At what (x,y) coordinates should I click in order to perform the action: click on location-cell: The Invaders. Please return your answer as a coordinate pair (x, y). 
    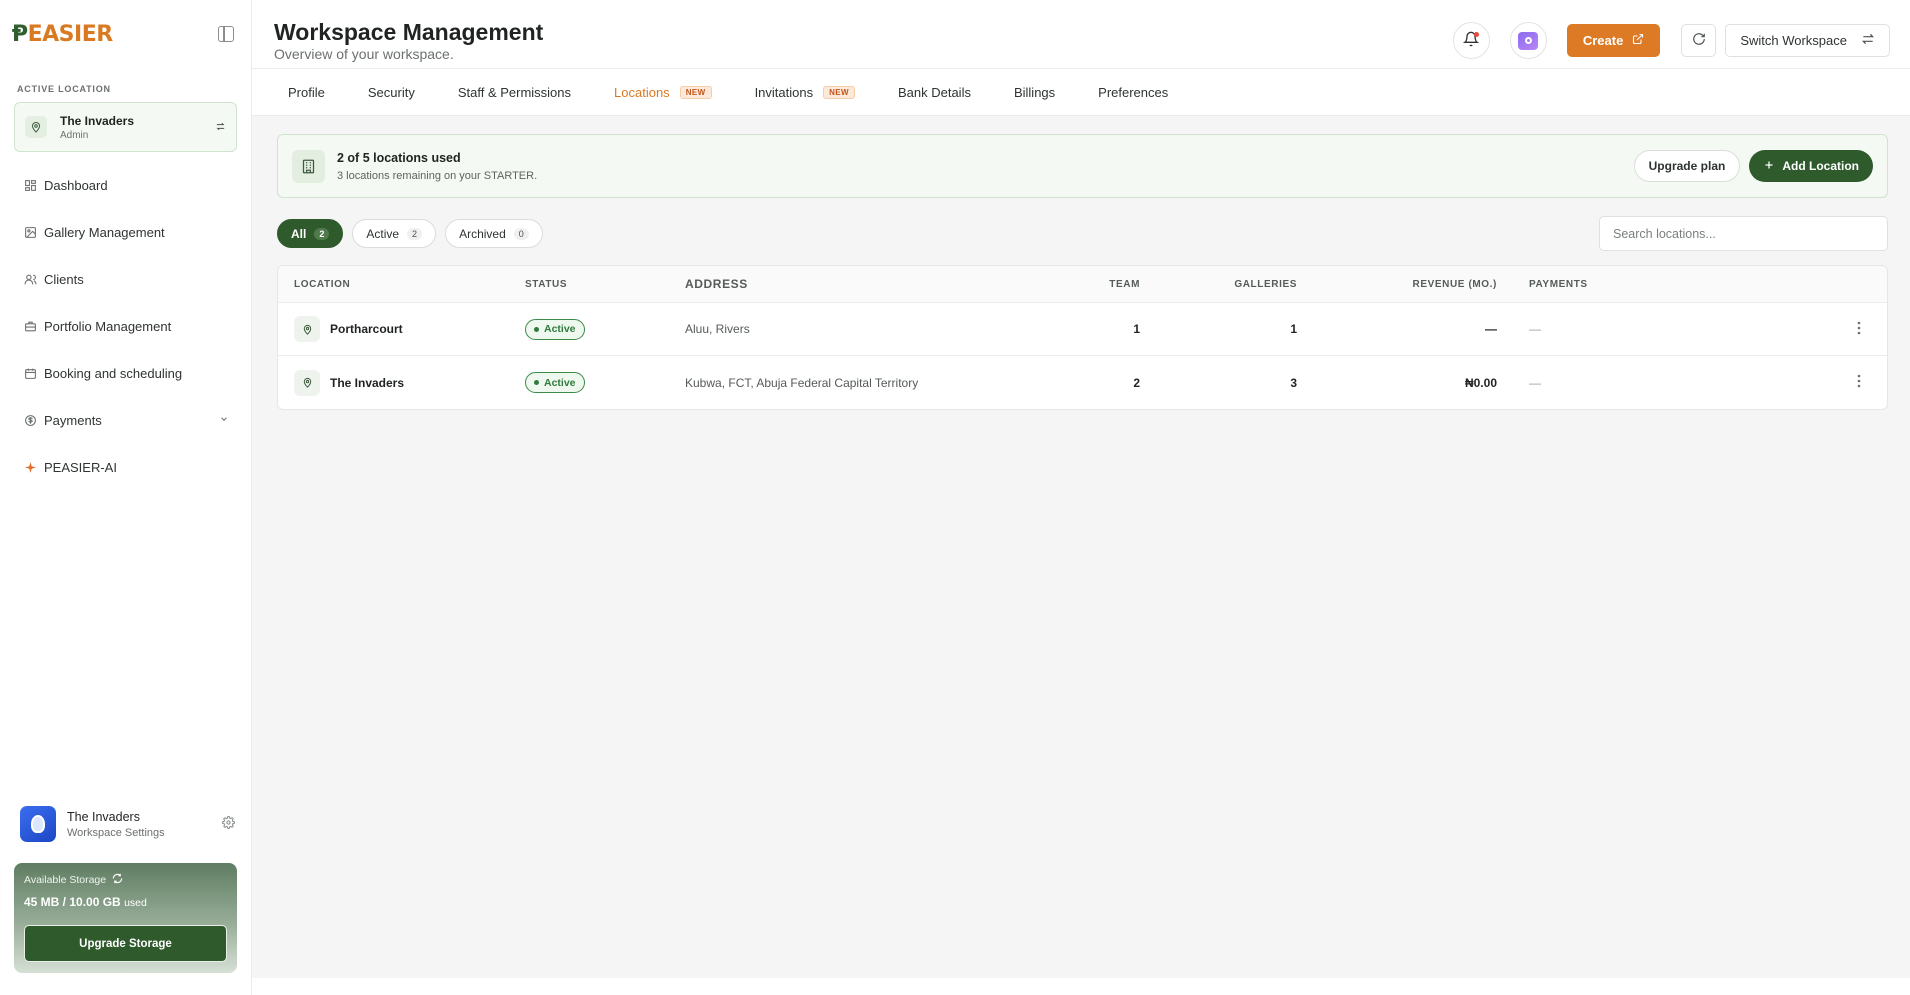
    Looking at the image, I should click on (401, 382).